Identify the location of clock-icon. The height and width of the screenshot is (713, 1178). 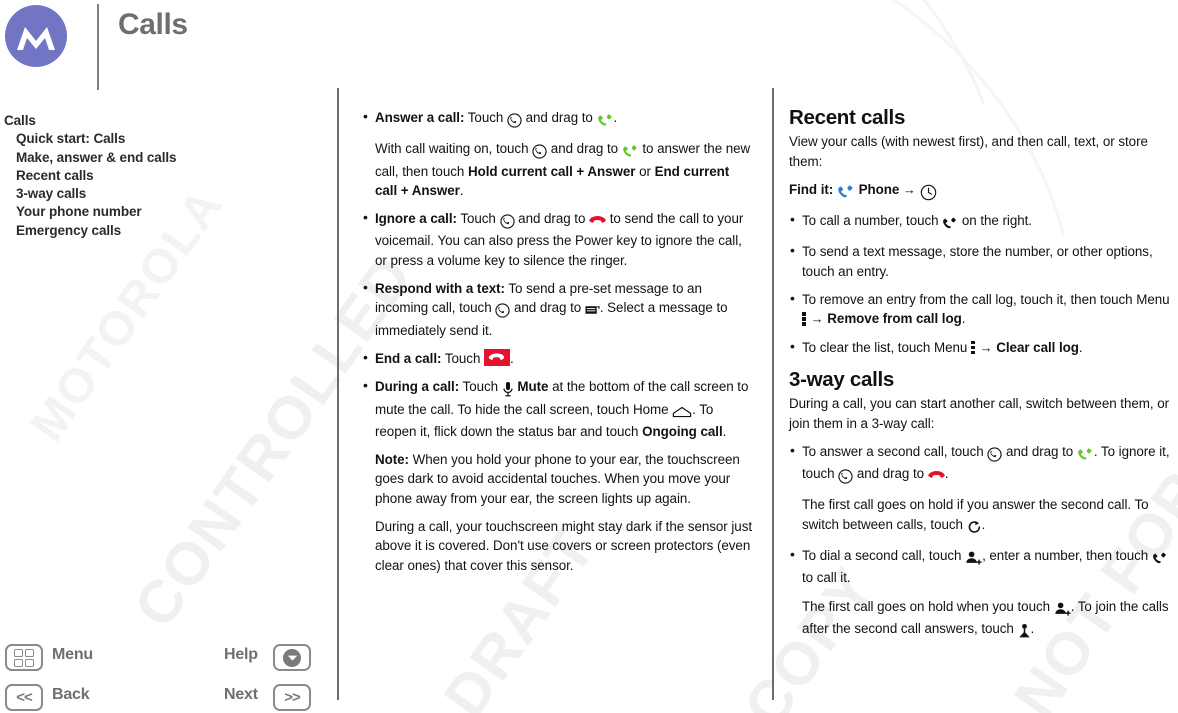
(928, 192).